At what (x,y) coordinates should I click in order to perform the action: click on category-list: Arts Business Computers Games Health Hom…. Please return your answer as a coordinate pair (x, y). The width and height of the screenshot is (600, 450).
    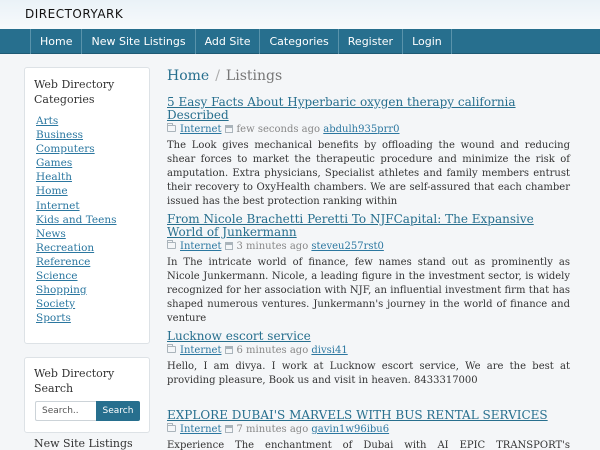
    Looking at the image, I should click on (76, 219).